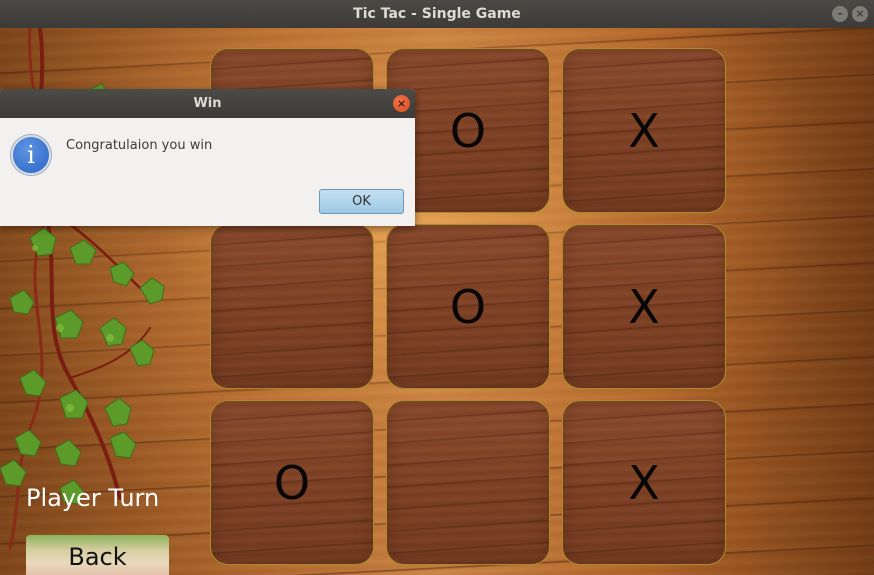 Image resolution: width=874 pixels, height=575 pixels. I want to click on board-cell-3: X, so click(644, 130).